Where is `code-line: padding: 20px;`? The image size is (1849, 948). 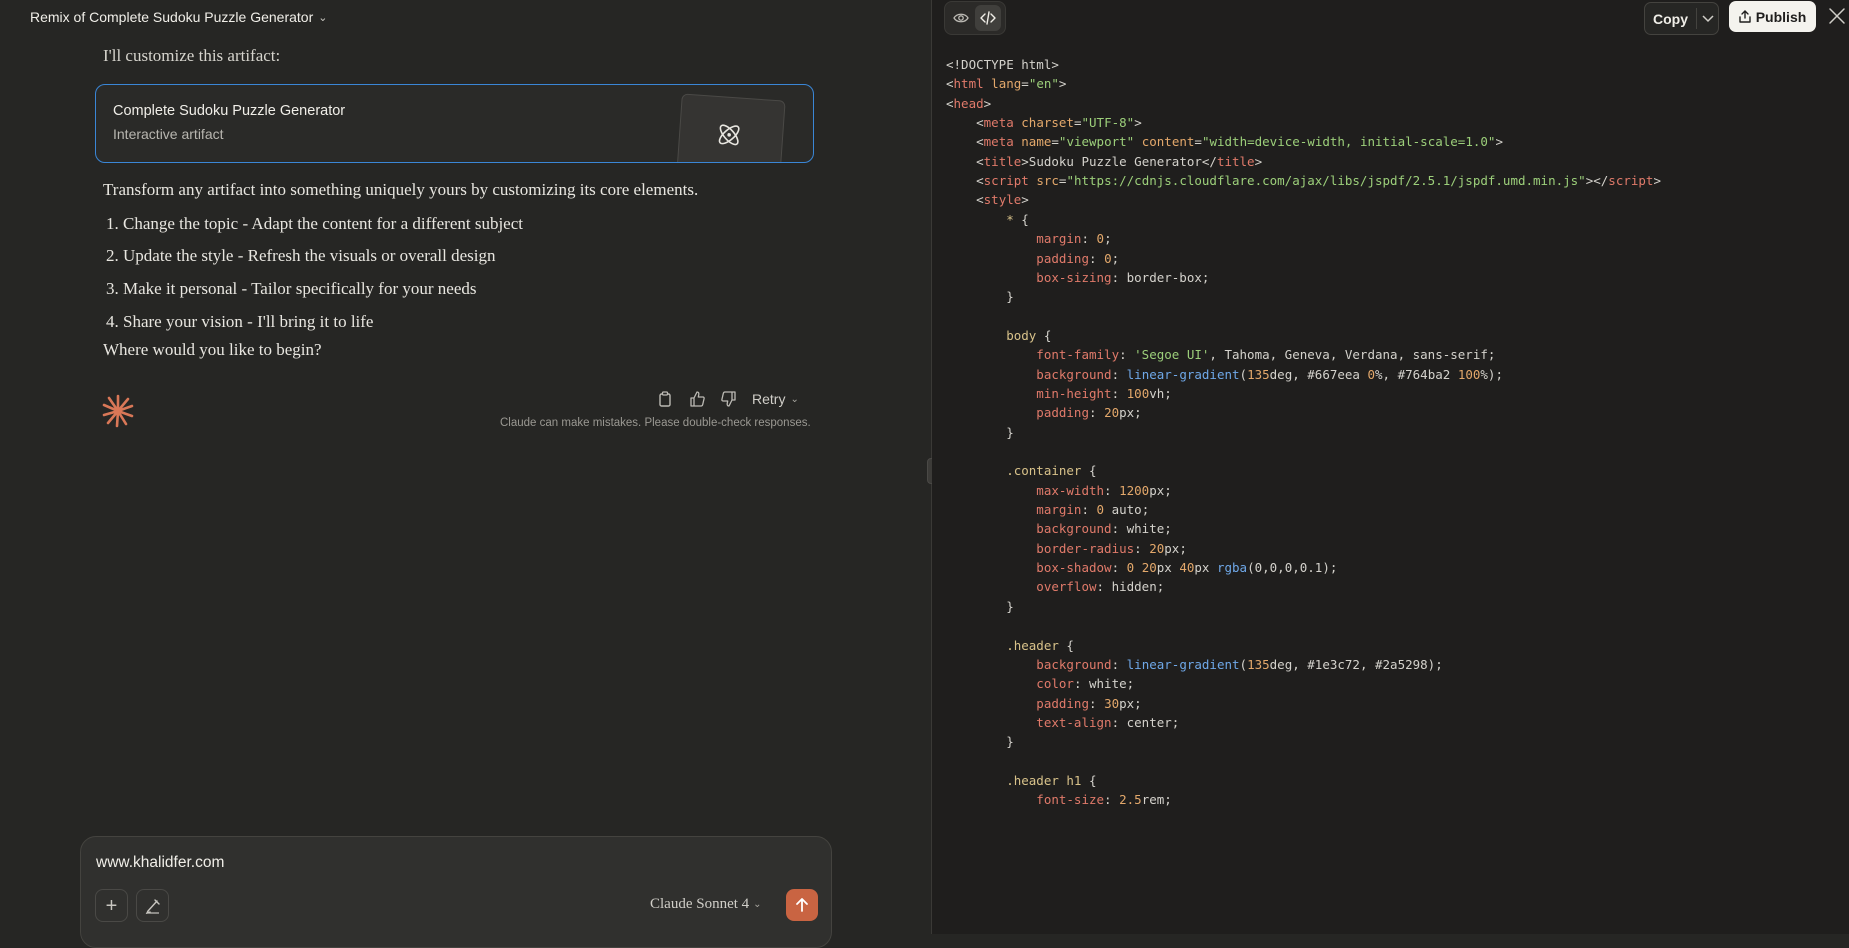 code-line: padding: 20px; is located at coordinates (1044, 413).